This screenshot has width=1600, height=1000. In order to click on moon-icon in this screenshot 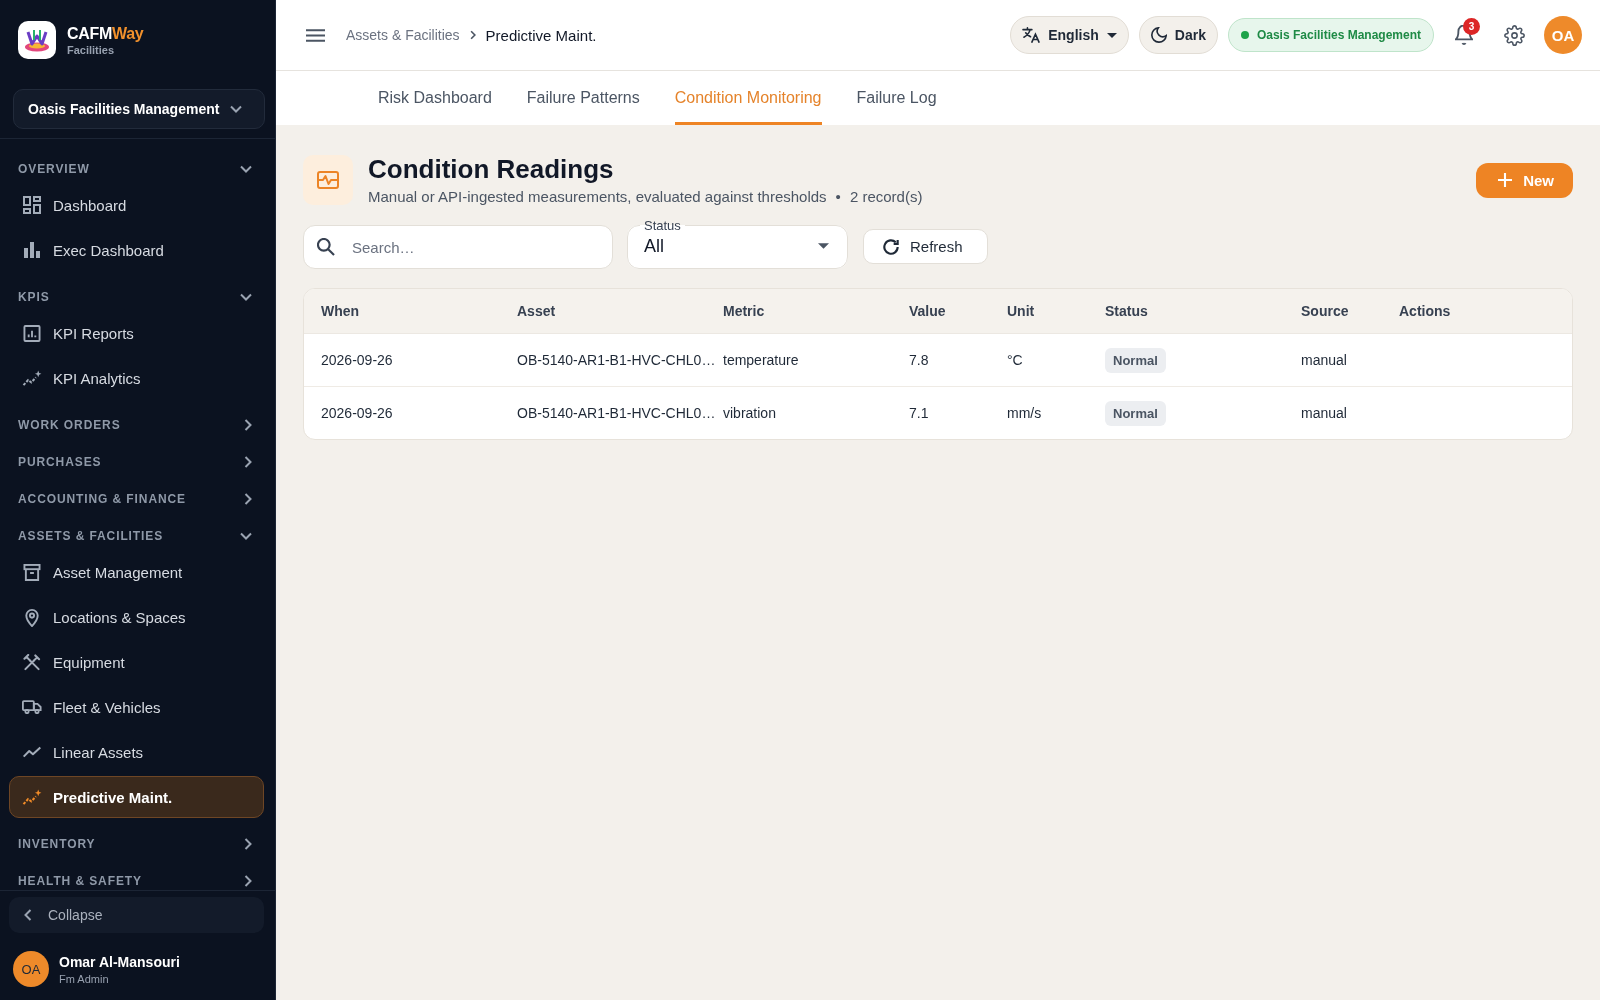, I will do `click(1158, 35)`.